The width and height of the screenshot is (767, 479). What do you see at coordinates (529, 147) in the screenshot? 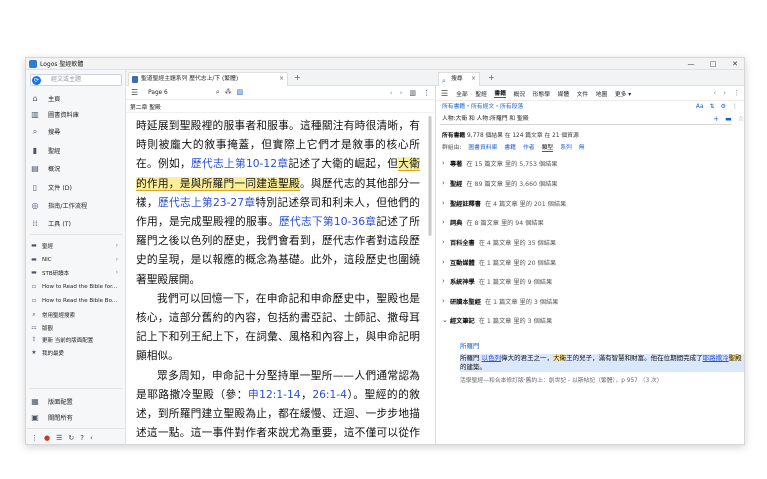
I see `group-by-option: 作者` at bounding box center [529, 147].